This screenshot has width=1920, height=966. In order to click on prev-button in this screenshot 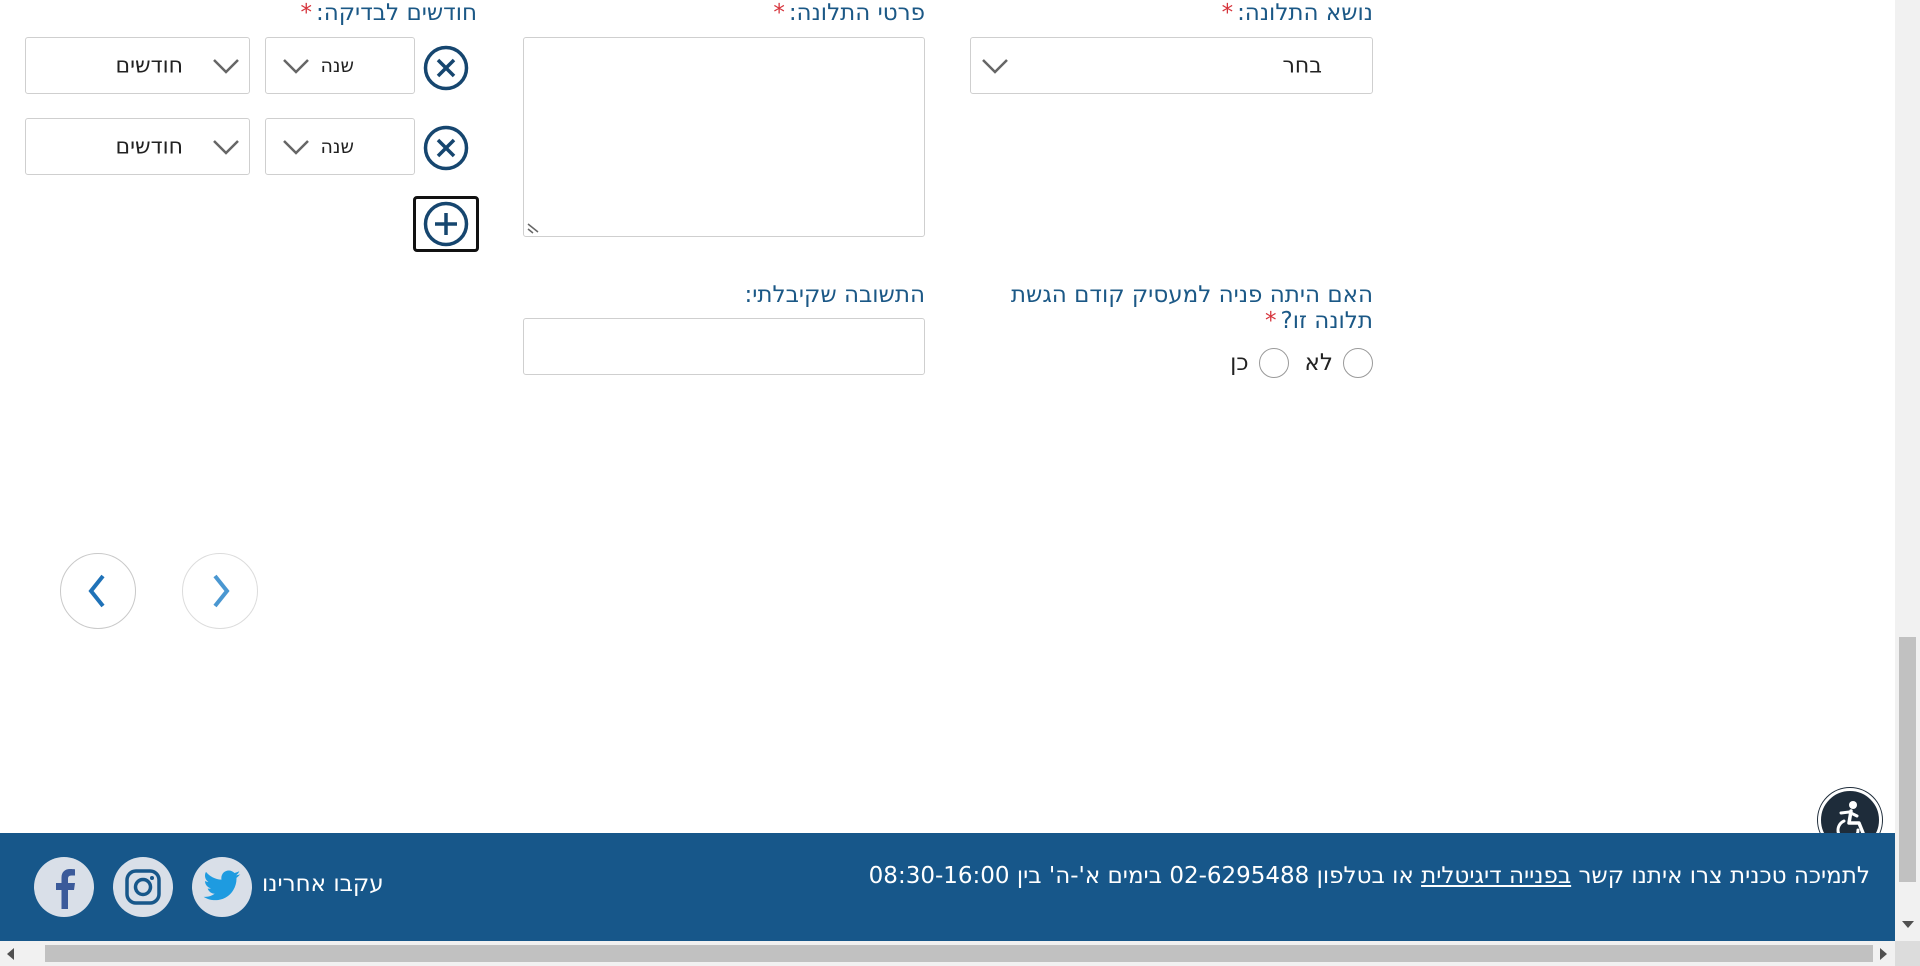, I will do `click(98, 591)`.